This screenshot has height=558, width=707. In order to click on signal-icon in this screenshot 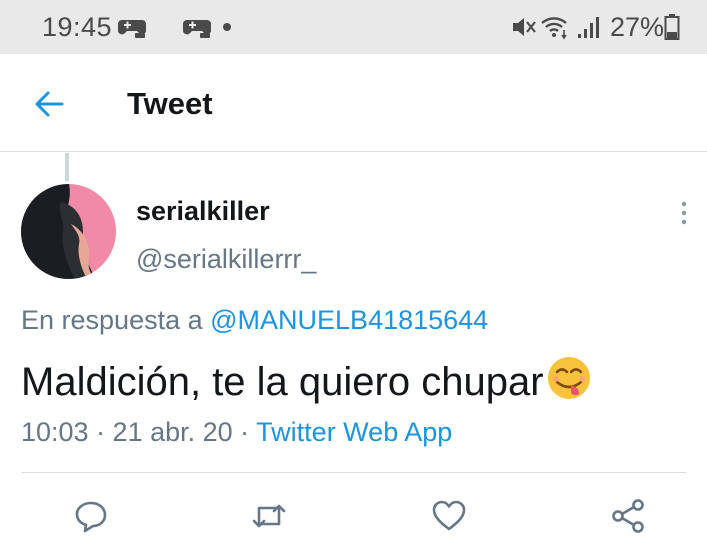, I will do `click(588, 27)`.